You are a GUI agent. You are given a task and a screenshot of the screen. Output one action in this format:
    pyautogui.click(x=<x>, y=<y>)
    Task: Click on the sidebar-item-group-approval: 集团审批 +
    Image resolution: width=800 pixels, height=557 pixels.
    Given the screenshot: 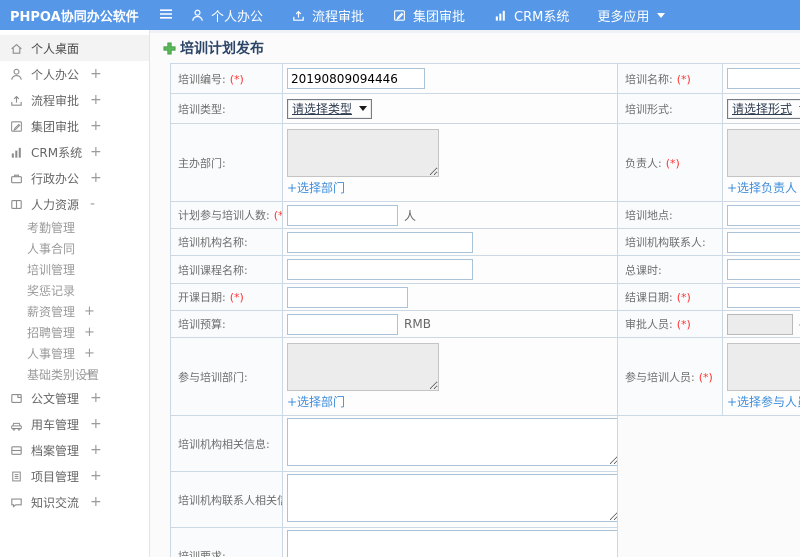 What is the action you would take?
    pyautogui.click(x=74, y=126)
    